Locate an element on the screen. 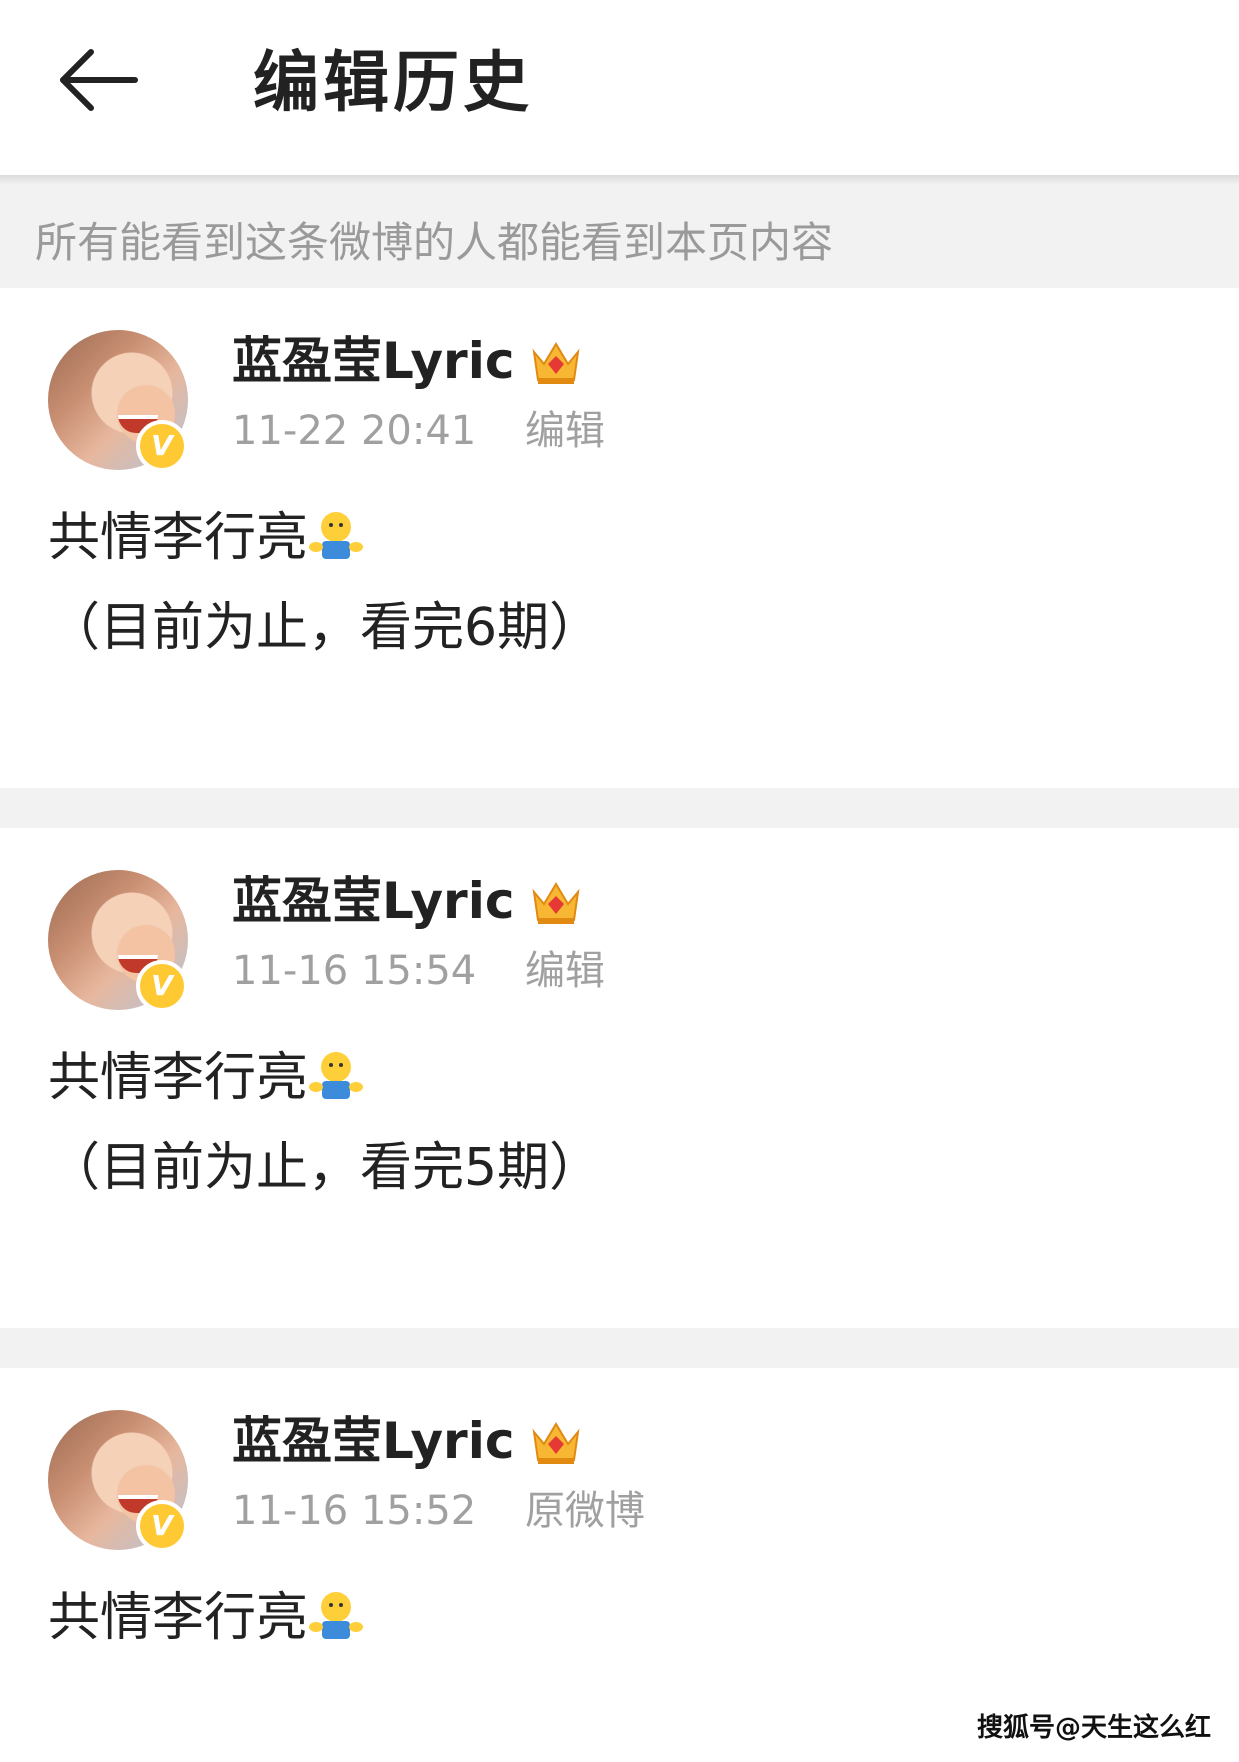  header-divider is located at coordinates (619, 180).